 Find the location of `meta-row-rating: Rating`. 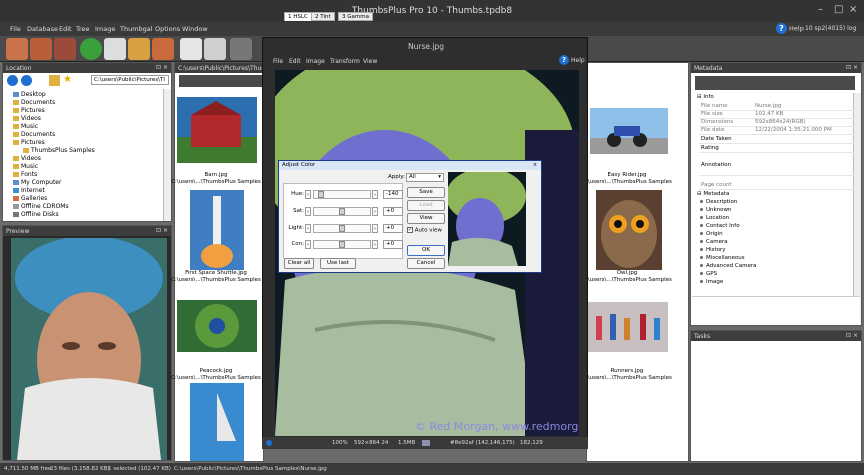

meta-row-rating: Rating is located at coordinates (776, 149).